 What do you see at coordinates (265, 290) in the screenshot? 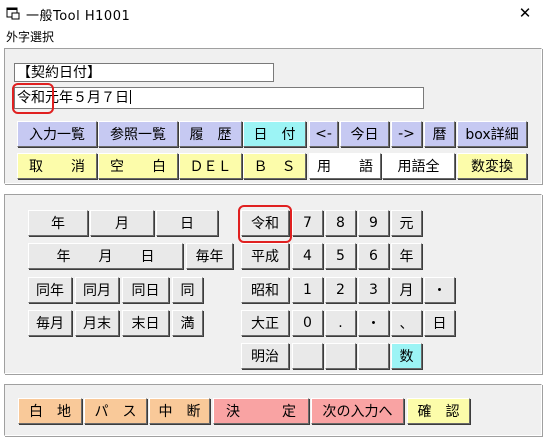
I see `key-era-showa: 昭和` at bounding box center [265, 290].